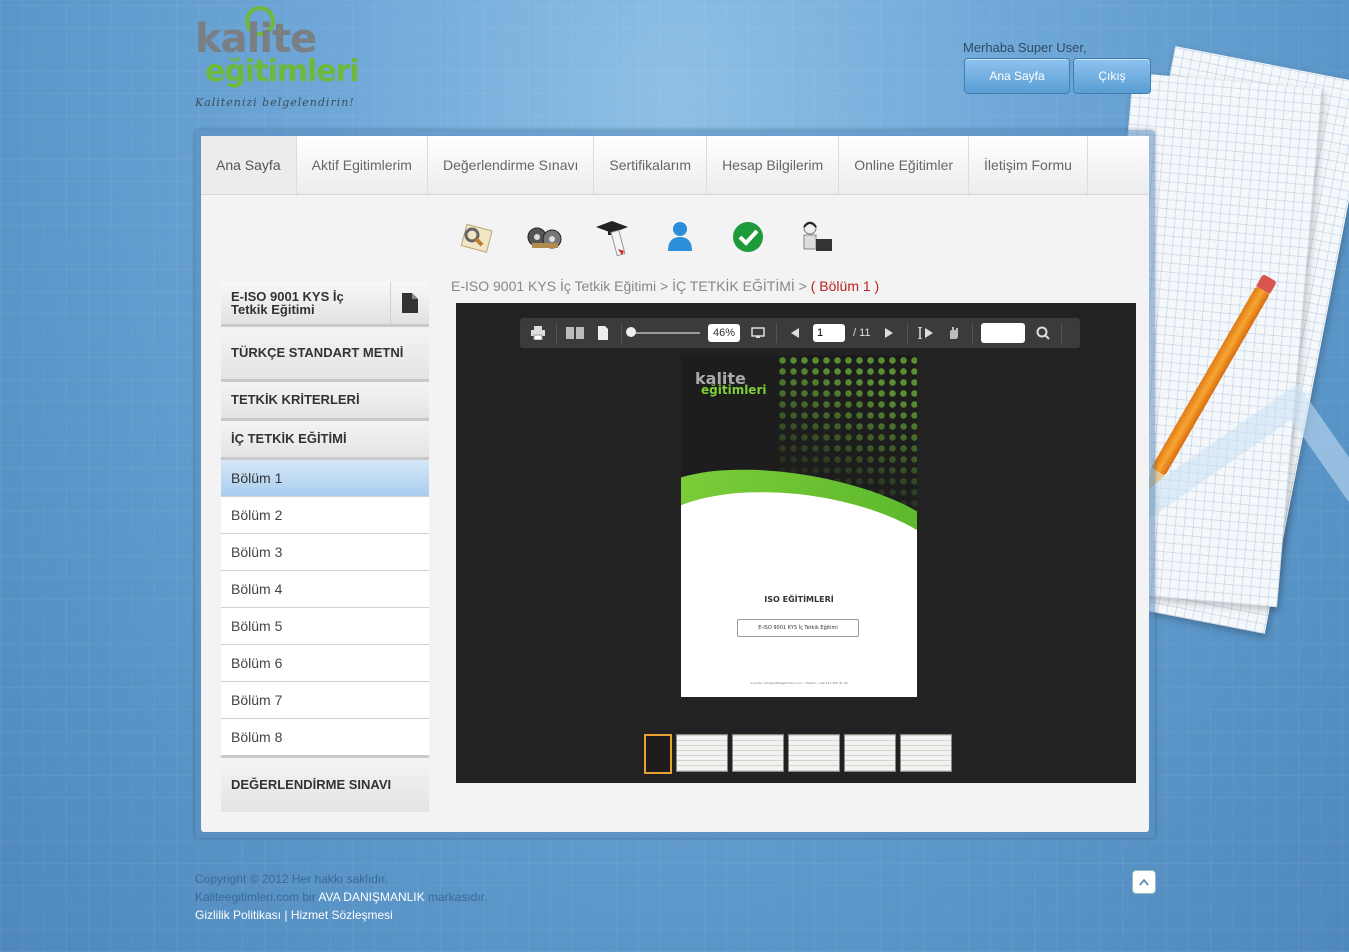  What do you see at coordinates (748, 237) in the screenshot?
I see `checkmark-icon` at bounding box center [748, 237].